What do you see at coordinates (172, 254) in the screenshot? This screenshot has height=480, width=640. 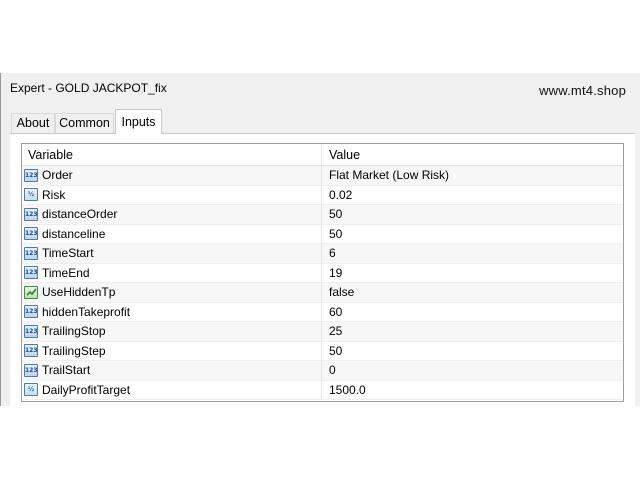 I see `variable-cell: 123 TimeStart` at bounding box center [172, 254].